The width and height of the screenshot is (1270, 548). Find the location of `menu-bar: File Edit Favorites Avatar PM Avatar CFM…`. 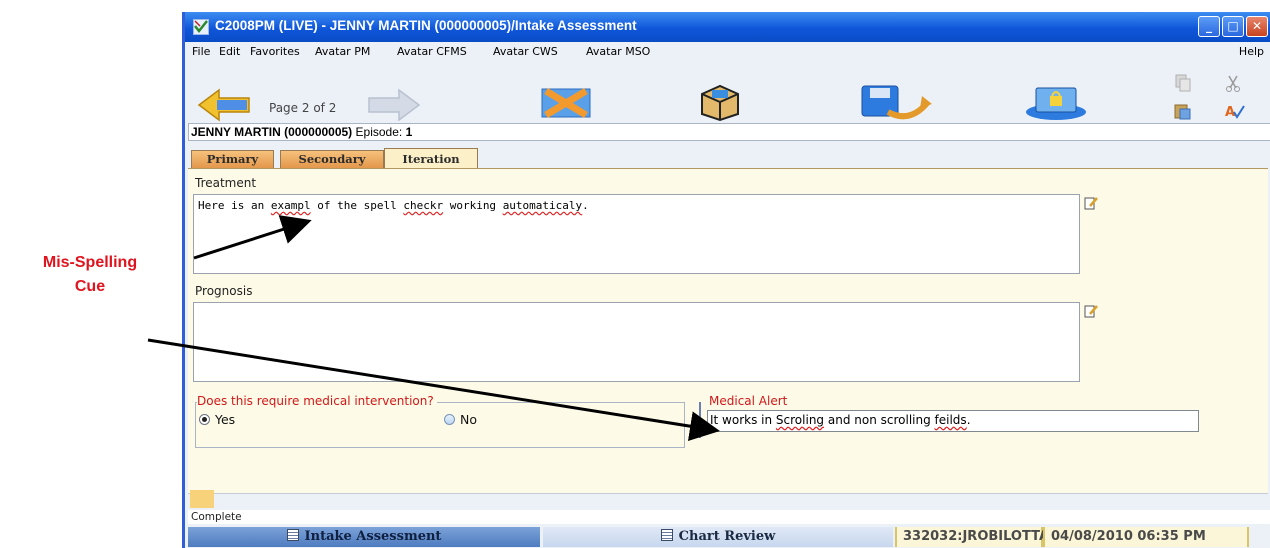

menu-bar: File Edit Favorites Avatar PM Avatar CFM… is located at coordinates (727, 52).